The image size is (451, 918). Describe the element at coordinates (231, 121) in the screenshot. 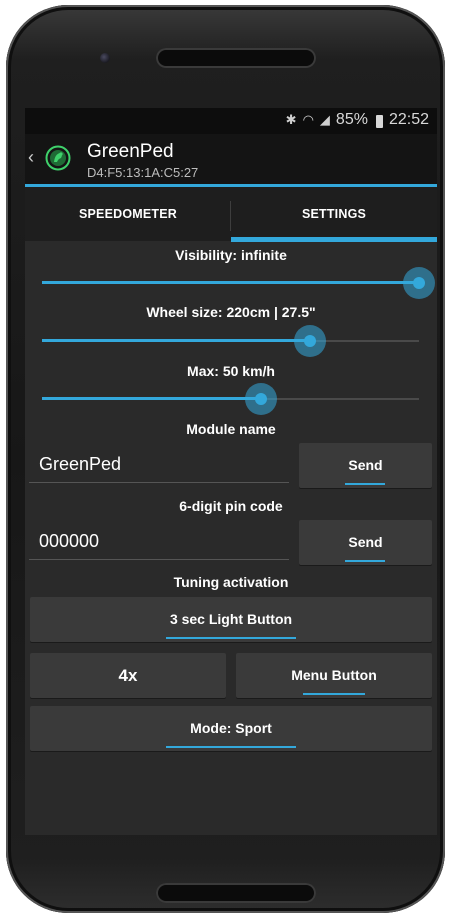

I see `status-bar: ✱ ◠ ◢ 85% 22:52` at that location.